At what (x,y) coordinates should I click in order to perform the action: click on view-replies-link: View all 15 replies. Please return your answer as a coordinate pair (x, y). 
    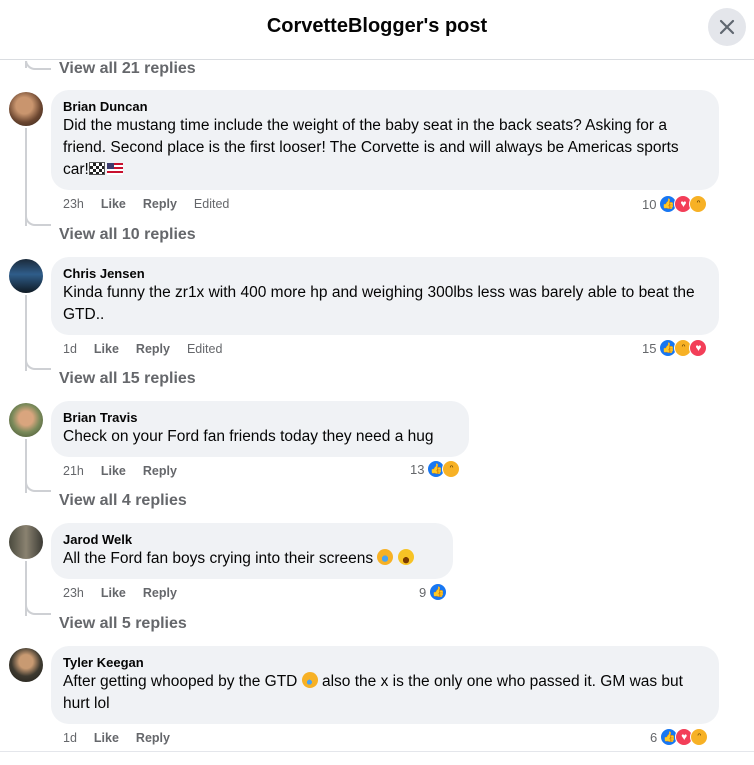
    Looking at the image, I should click on (127, 379).